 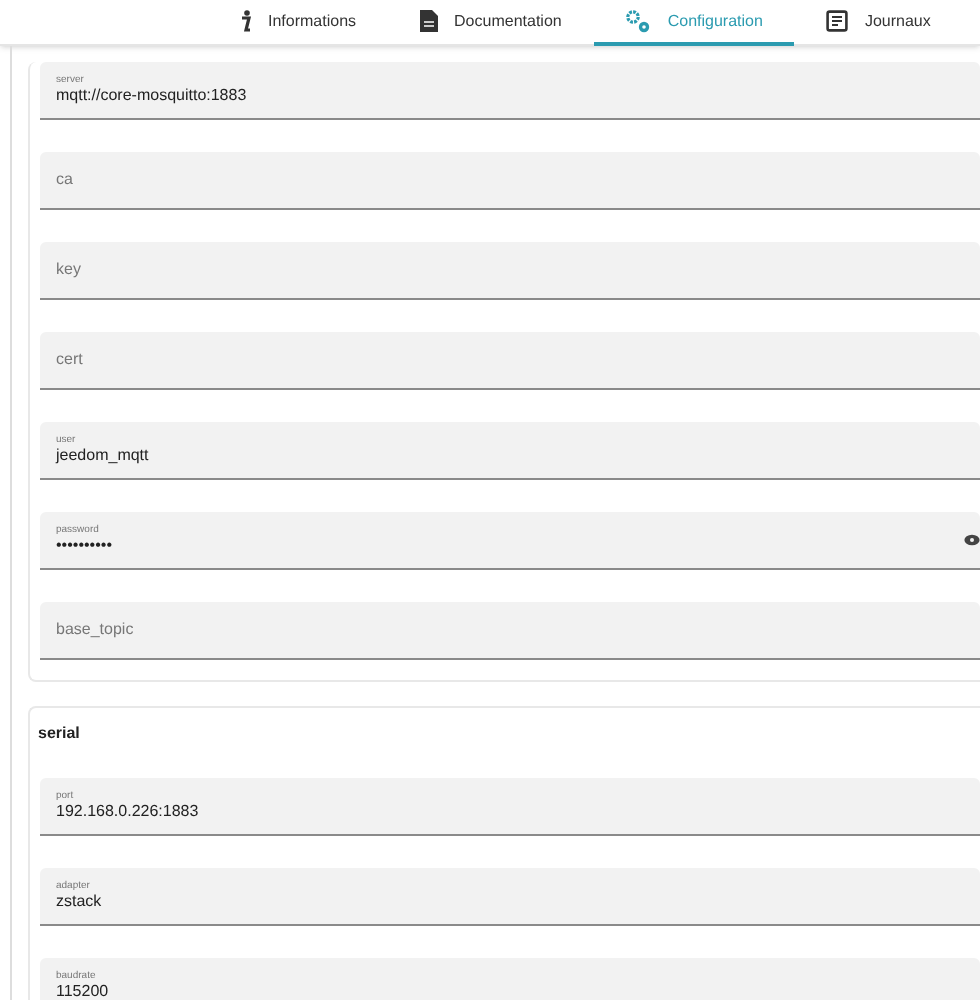 What do you see at coordinates (127, 812) in the screenshot?
I see `field-value: 192.168.0.226:1883` at bounding box center [127, 812].